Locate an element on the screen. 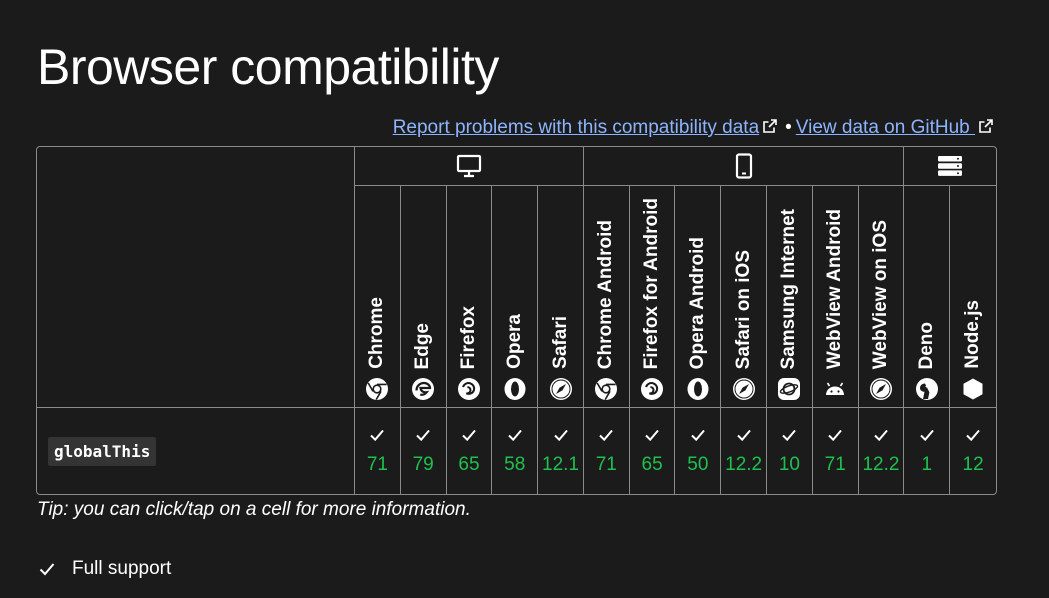  browser-name: Opera Android is located at coordinates (697, 302).